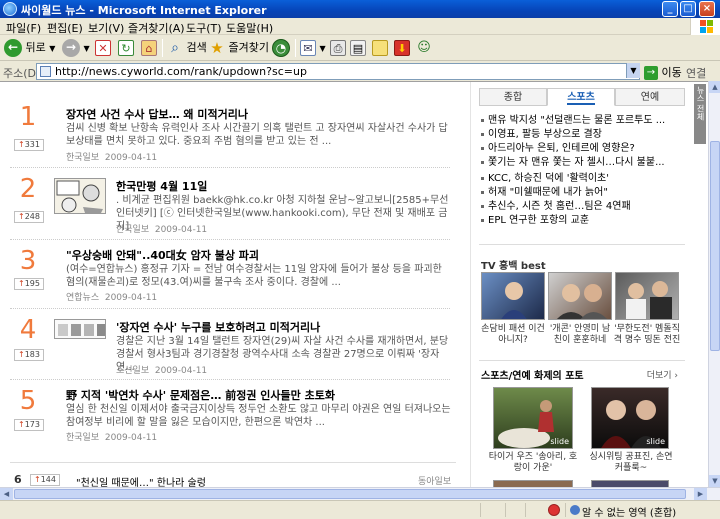  I want to click on horizontal-scrollbar: ◀ ▶, so click(360, 493).